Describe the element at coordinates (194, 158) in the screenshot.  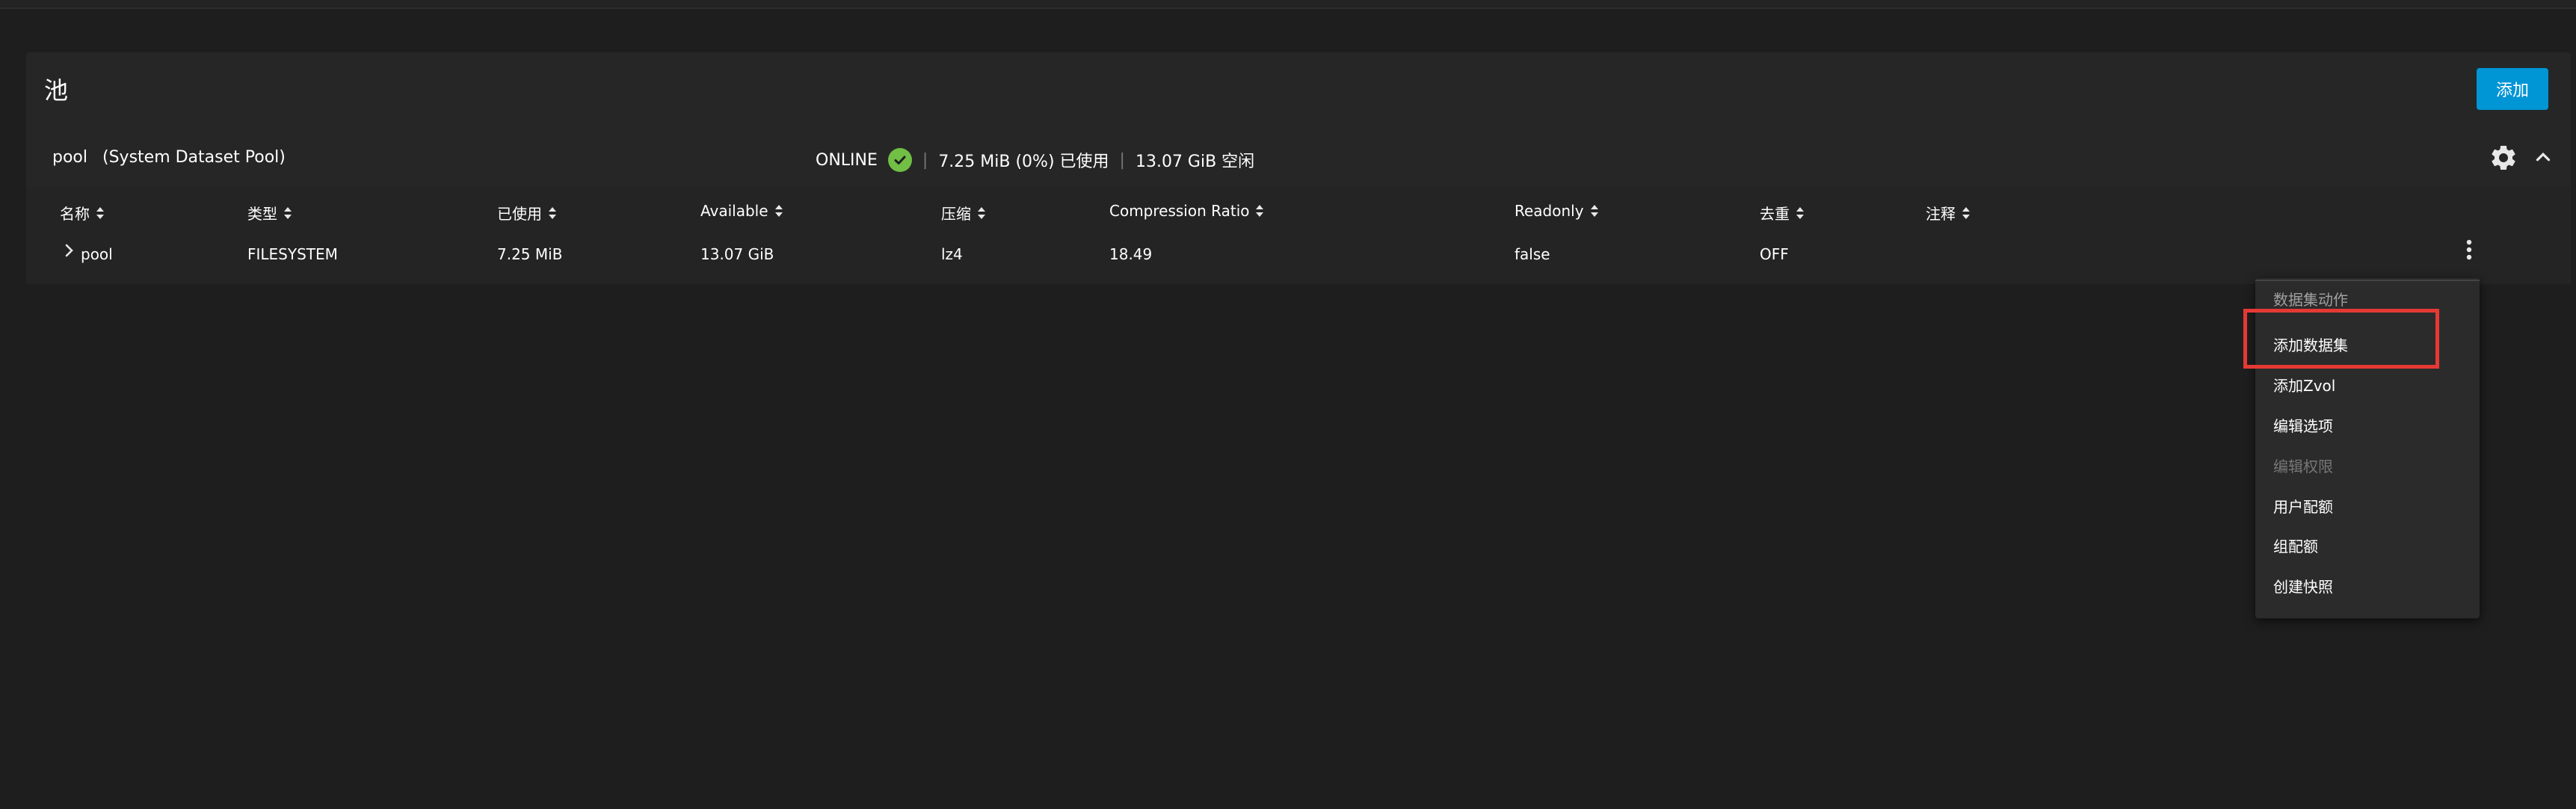
I see `pool-description: (System Dataset Pool)` at that location.